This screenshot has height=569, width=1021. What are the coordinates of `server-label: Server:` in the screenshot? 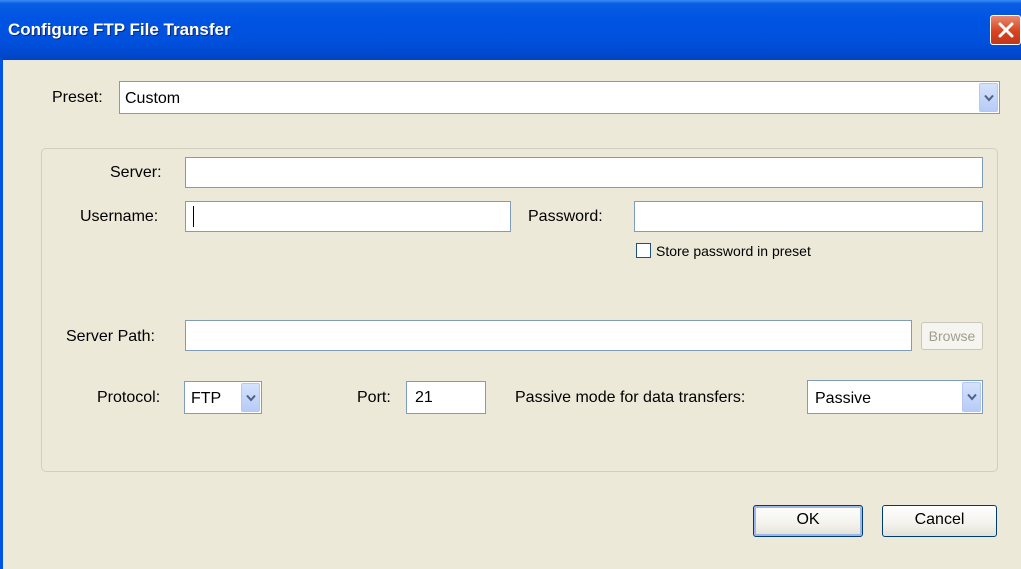 It's located at (136, 172).